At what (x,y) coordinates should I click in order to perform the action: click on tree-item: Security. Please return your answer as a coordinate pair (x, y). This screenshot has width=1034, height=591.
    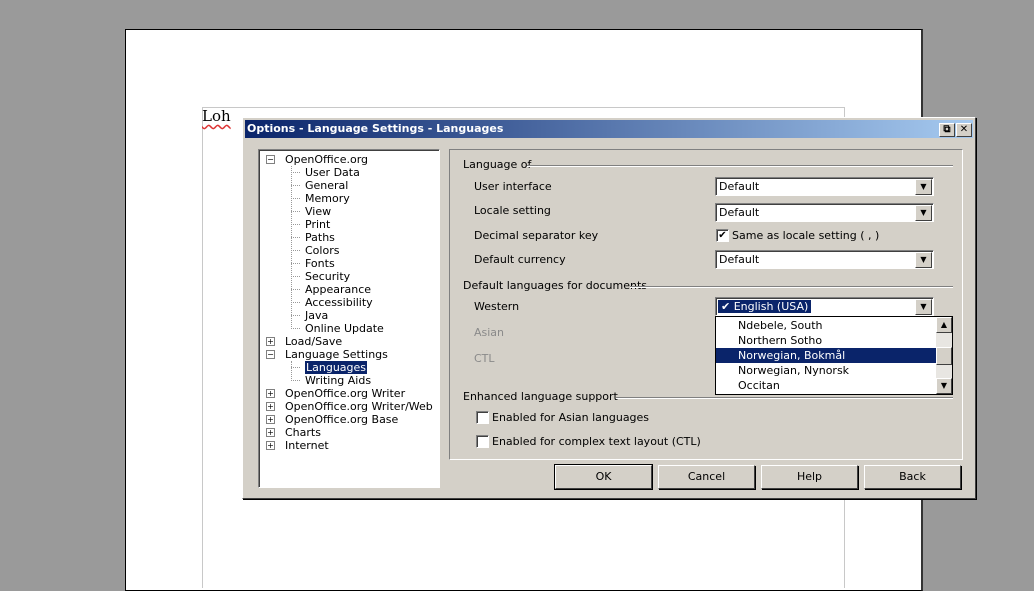
    Looking at the image, I should click on (327, 276).